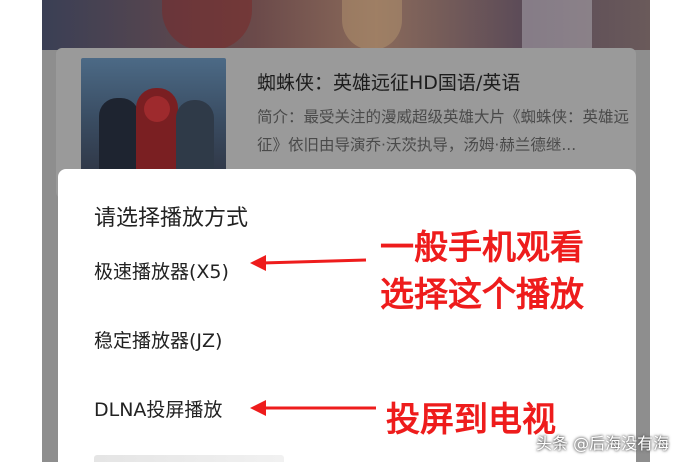  I want to click on watermark: 头条 @后海没有海, so click(603, 443).